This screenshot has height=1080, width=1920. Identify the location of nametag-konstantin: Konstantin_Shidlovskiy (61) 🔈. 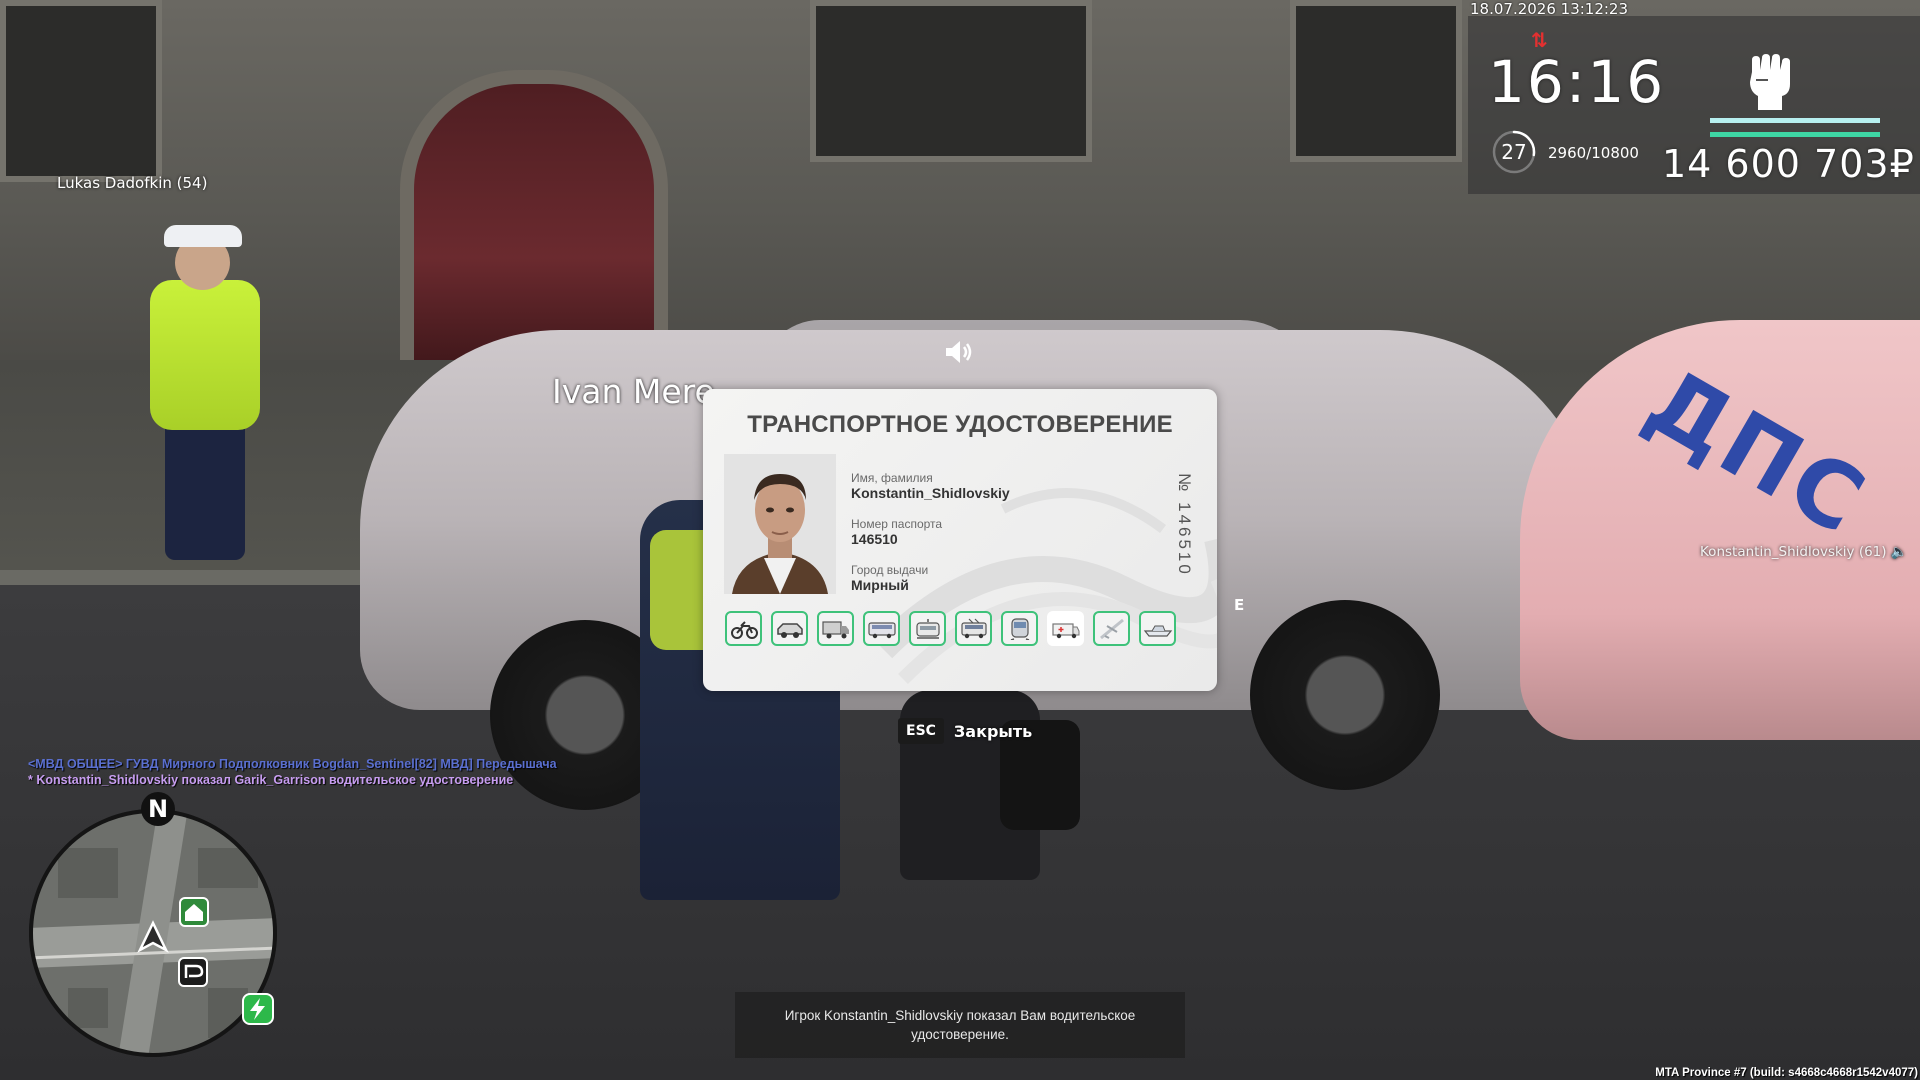
(1804, 552).